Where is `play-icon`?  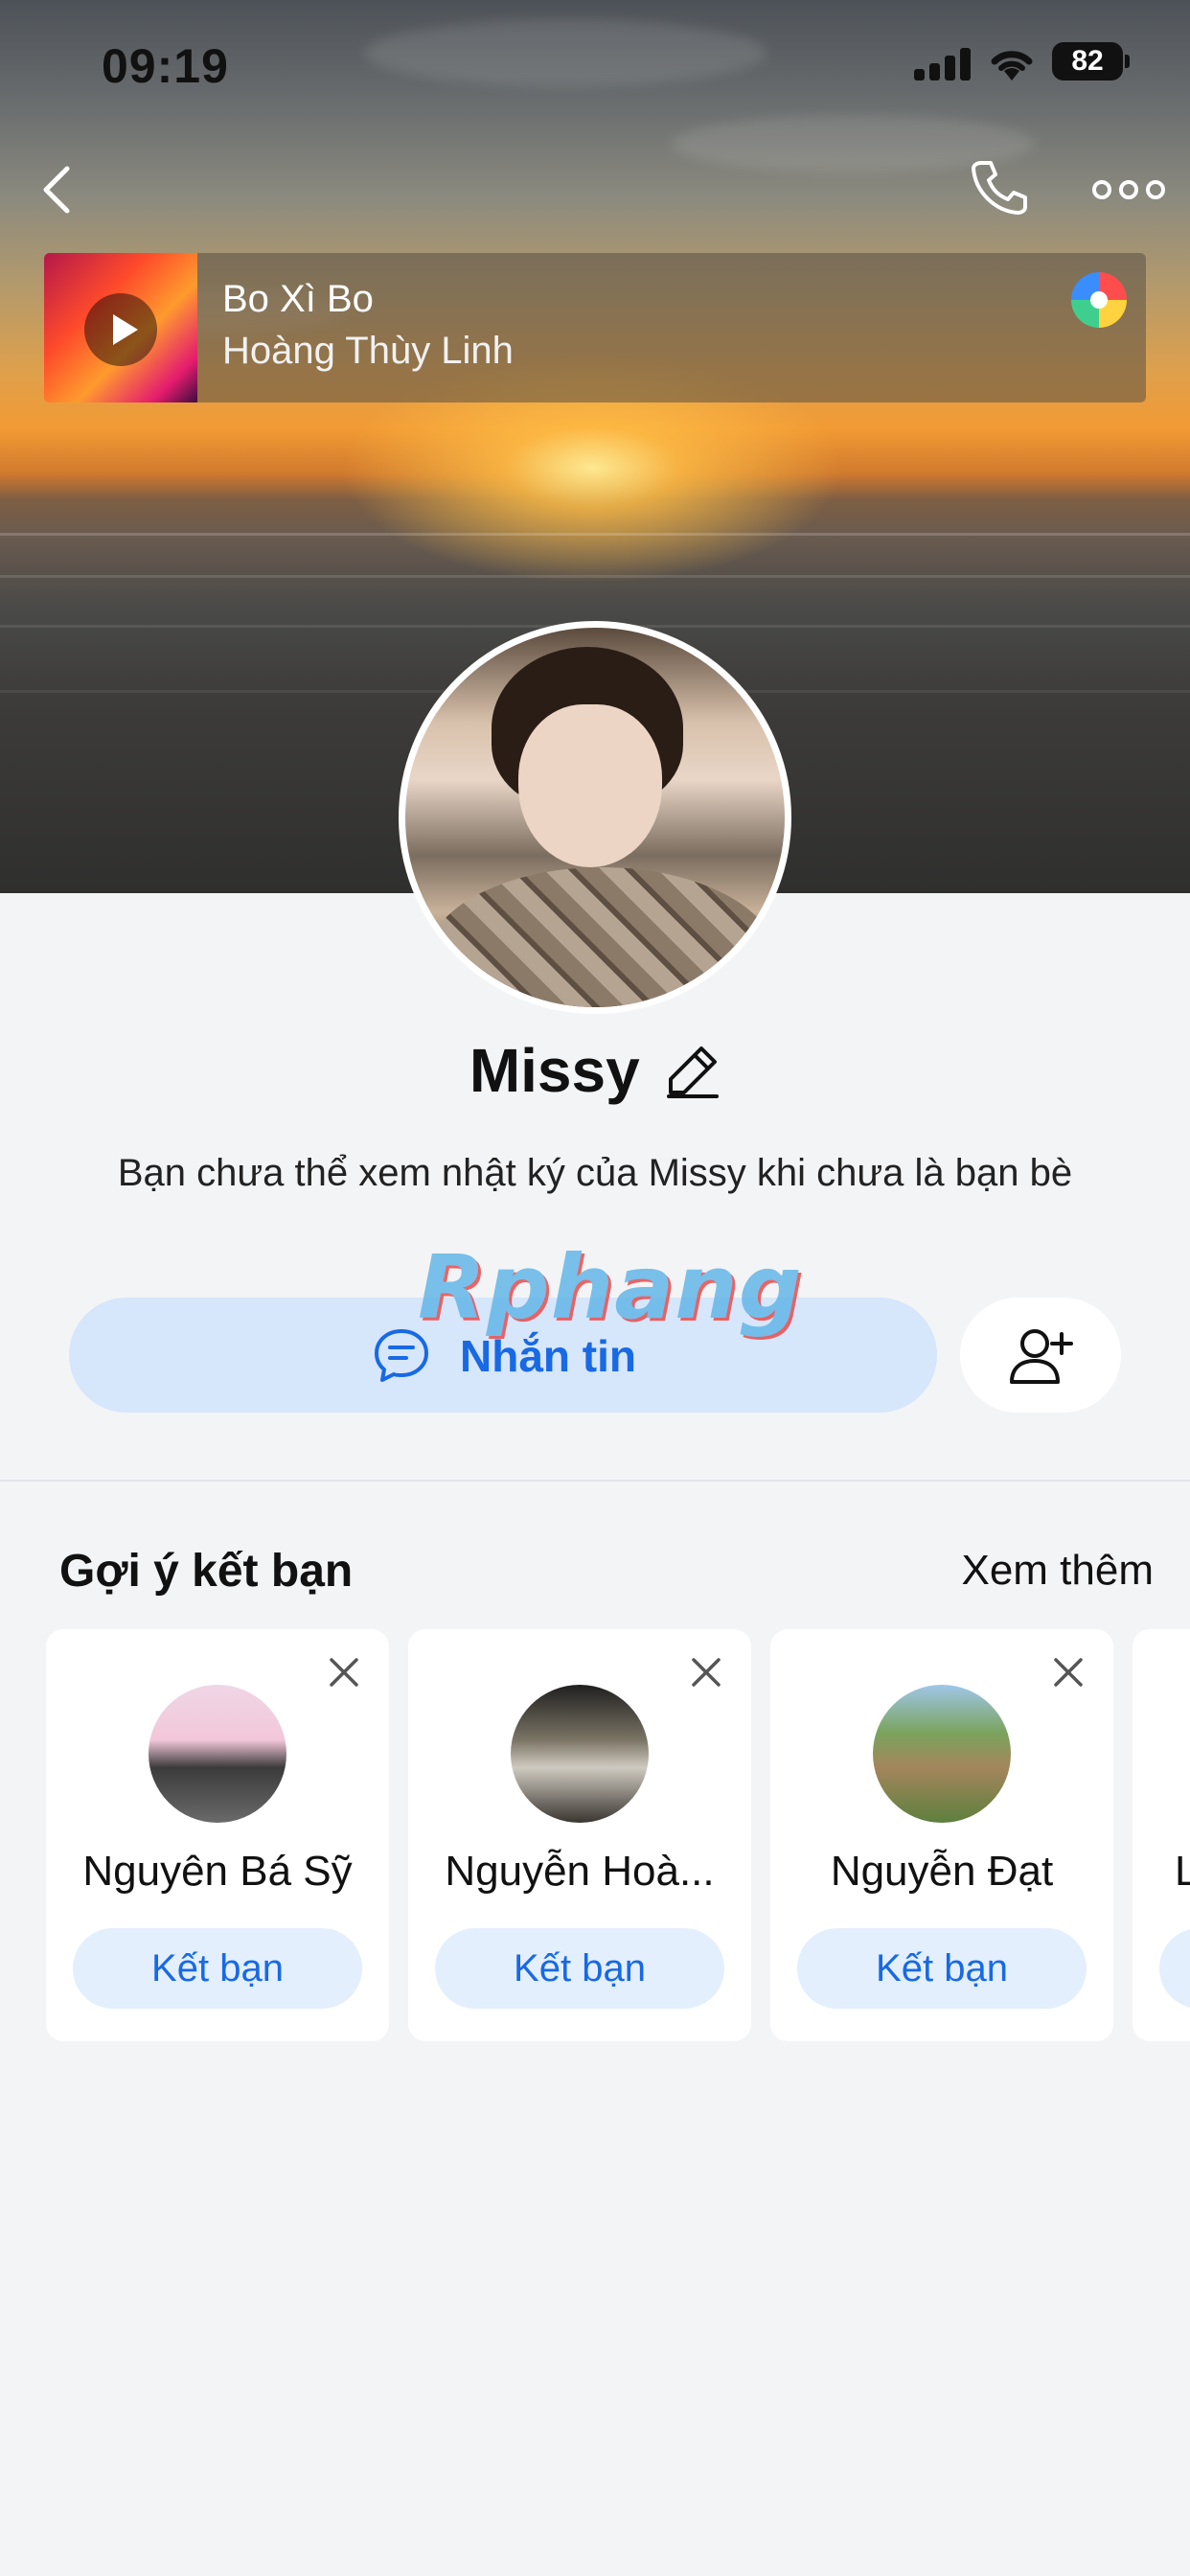
play-icon is located at coordinates (121, 329).